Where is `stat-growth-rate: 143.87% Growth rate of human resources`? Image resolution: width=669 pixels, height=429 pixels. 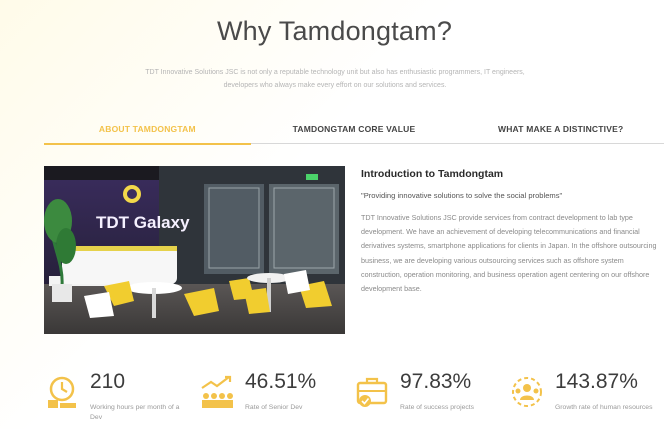
stat-growth-rate: 143.87% Growth rate of human resources is located at coordinates (586, 399).